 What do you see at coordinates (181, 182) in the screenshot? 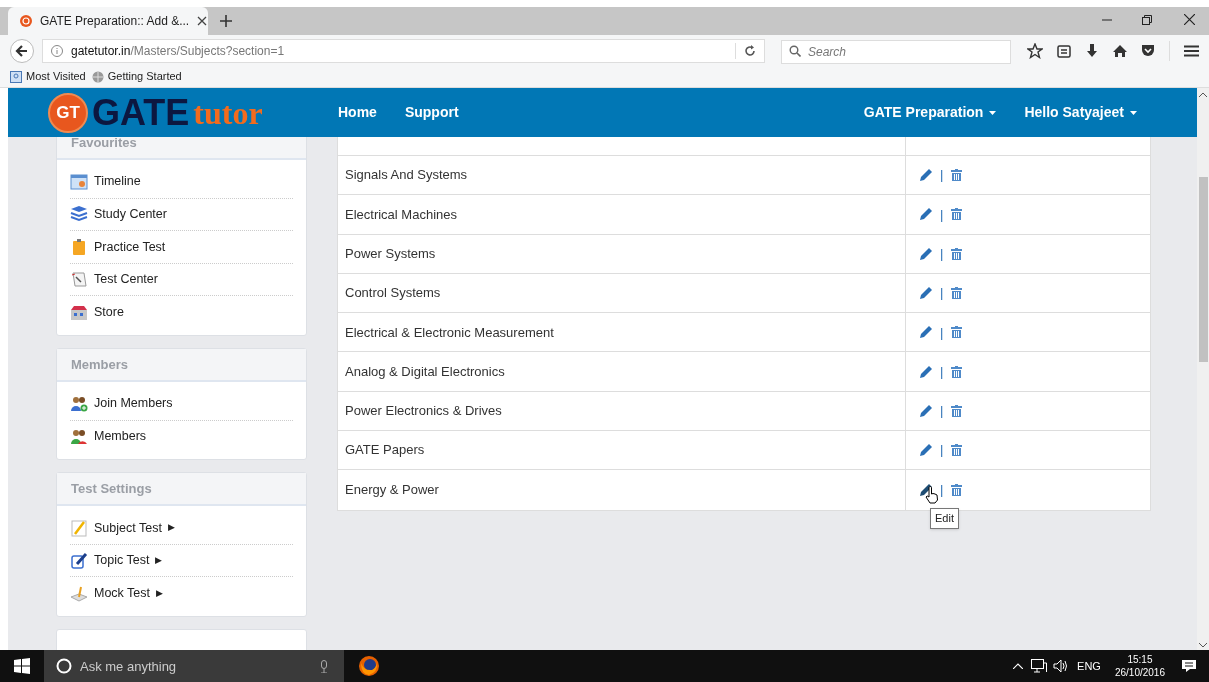
I see `sidebar-link: Timeline` at bounding box center [181, 182].